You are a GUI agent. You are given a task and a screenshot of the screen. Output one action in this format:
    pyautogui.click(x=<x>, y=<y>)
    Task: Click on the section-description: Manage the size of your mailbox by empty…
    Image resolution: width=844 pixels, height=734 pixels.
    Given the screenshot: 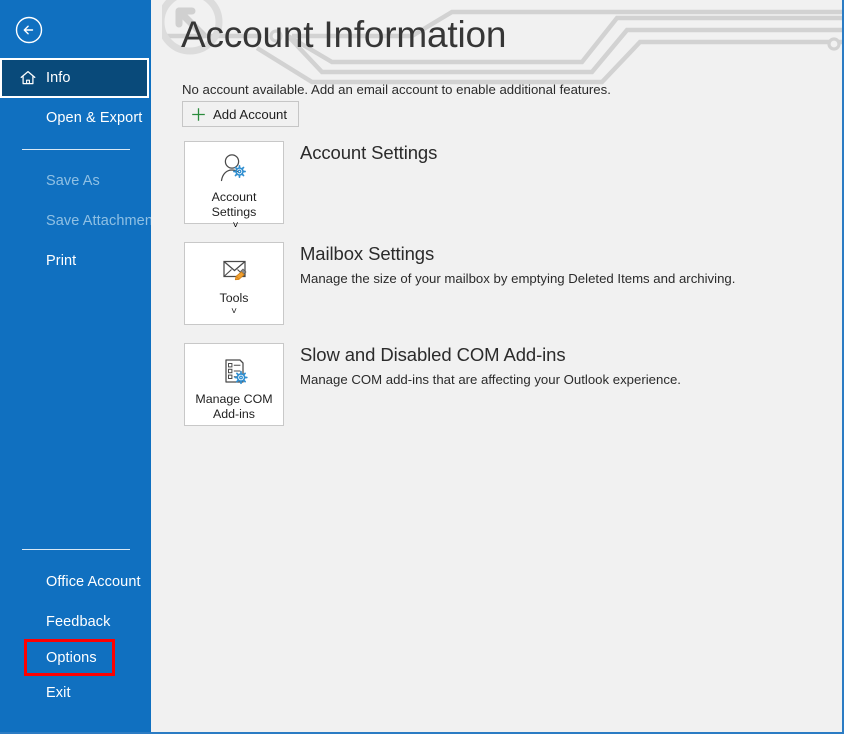 What is the action you would take?
    pyautogui.click(x=518, y=278)
    